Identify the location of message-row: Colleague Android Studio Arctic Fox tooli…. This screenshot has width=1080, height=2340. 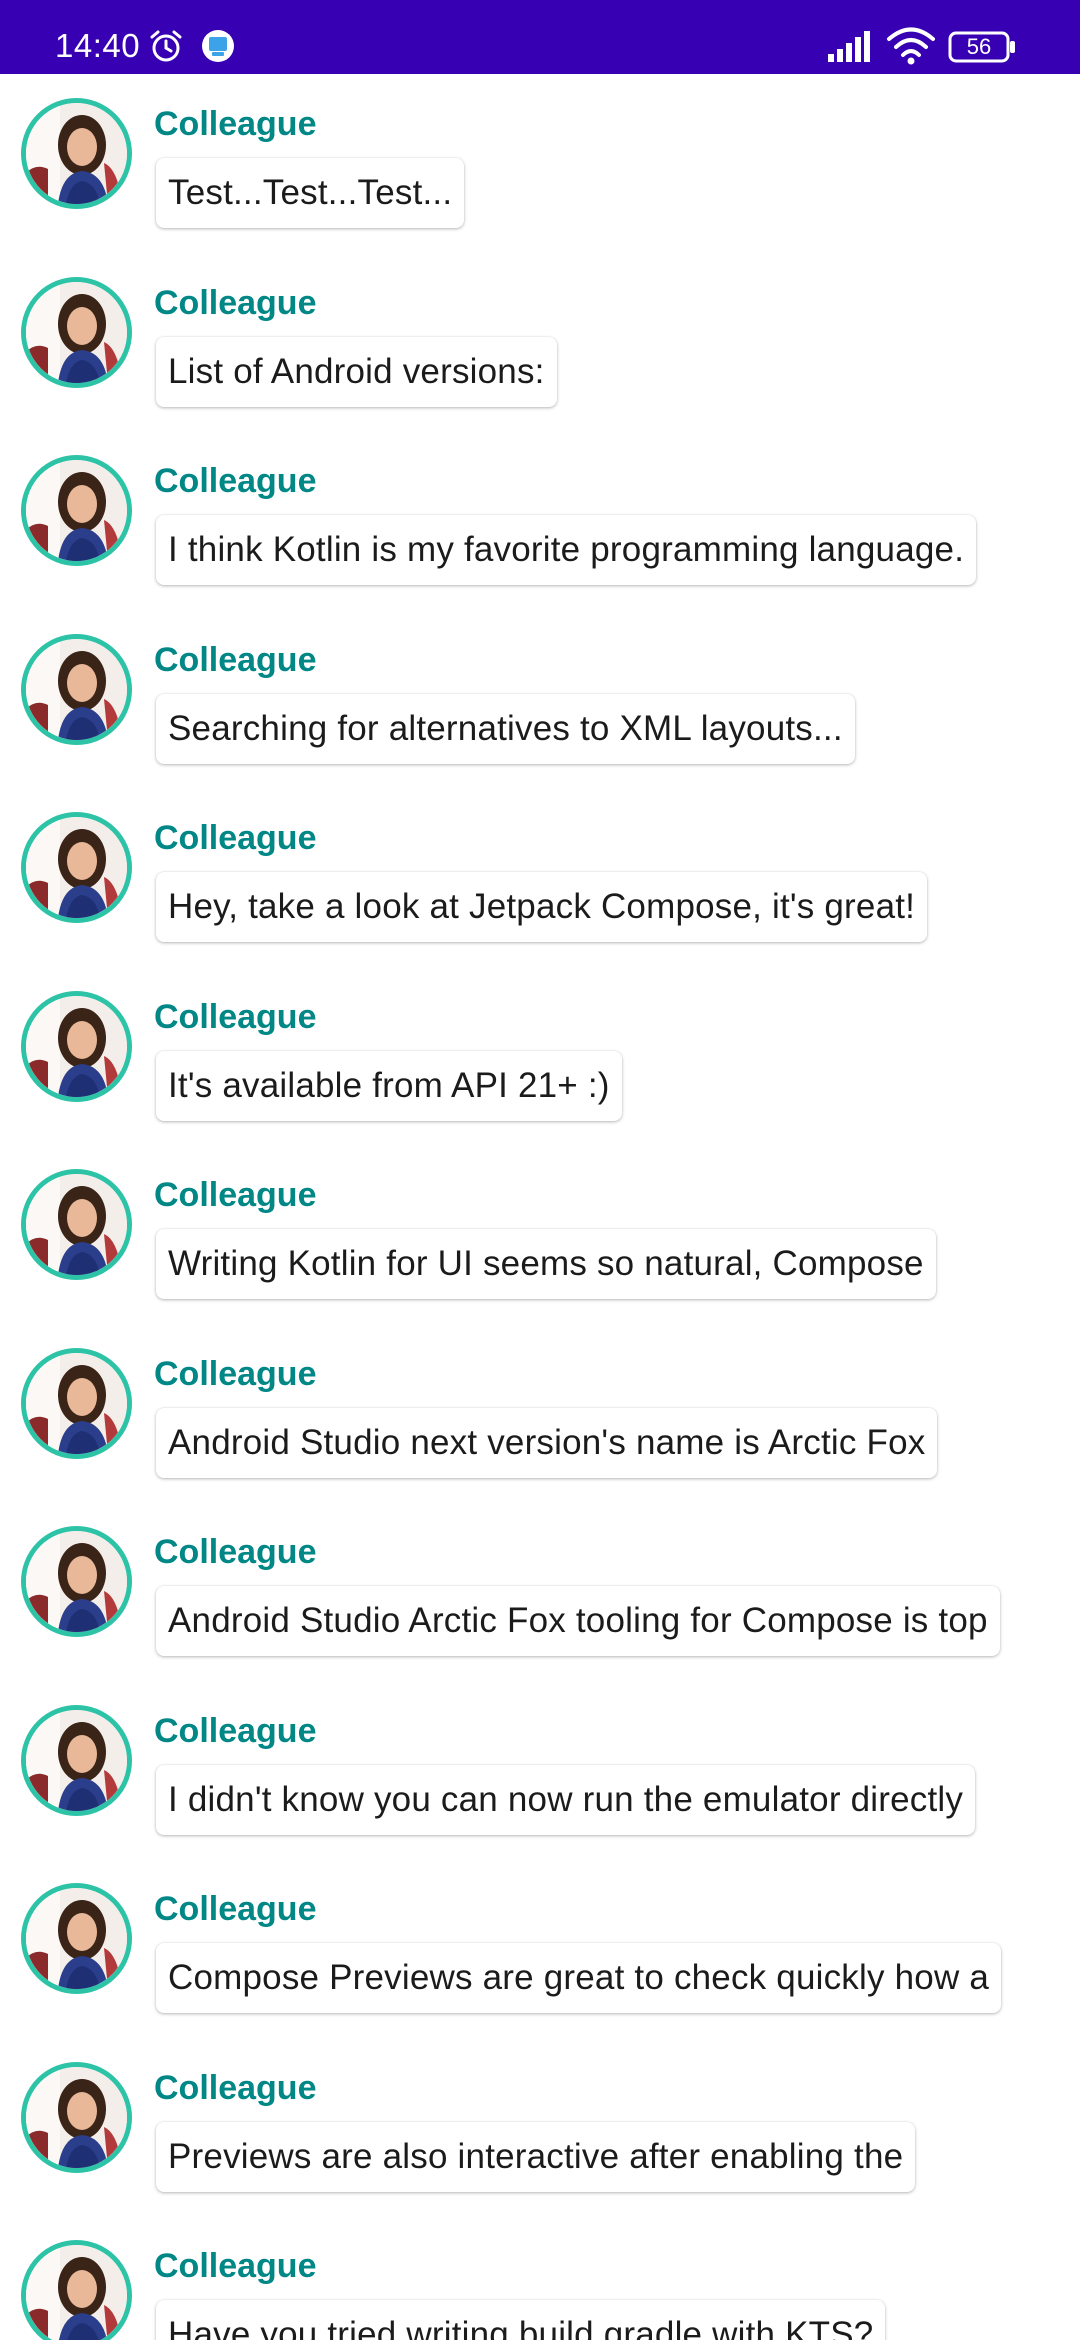
(540, 1591).